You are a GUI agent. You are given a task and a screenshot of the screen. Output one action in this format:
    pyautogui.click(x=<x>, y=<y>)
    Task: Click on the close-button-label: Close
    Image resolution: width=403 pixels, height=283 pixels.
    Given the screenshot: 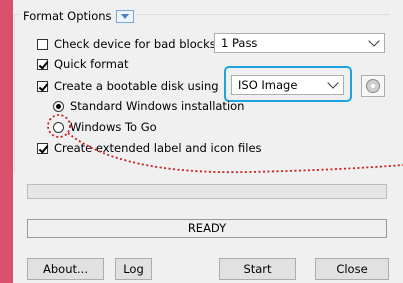 What is the action you would take?
    pyautogui.click(x=352, y=269)
    